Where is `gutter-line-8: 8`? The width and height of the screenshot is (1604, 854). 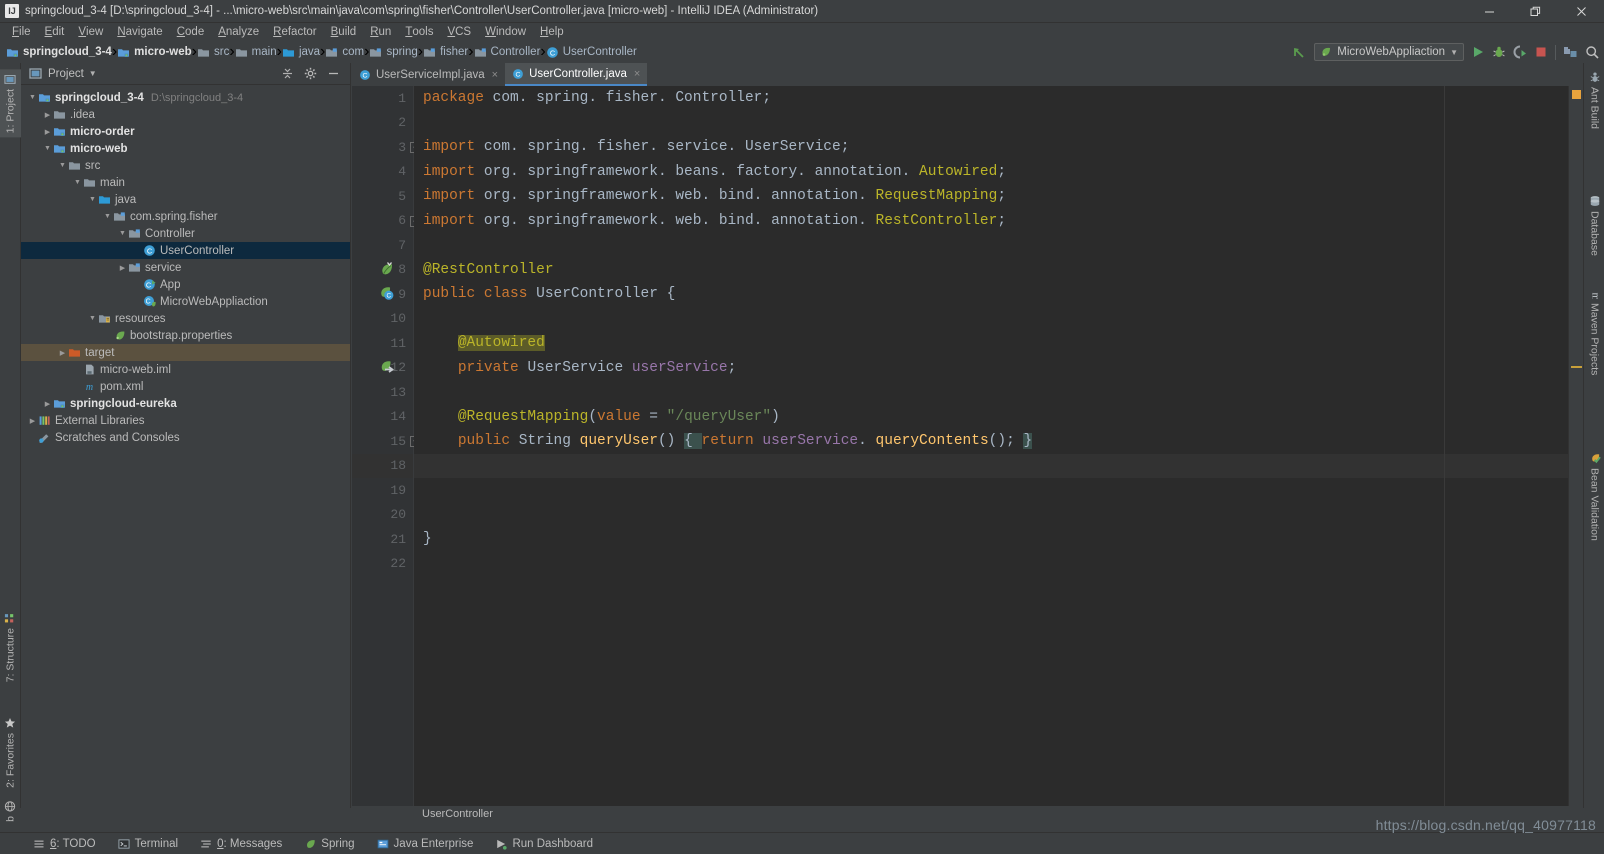
gutter-line-8: 8 is located at coordinates (382, 270).